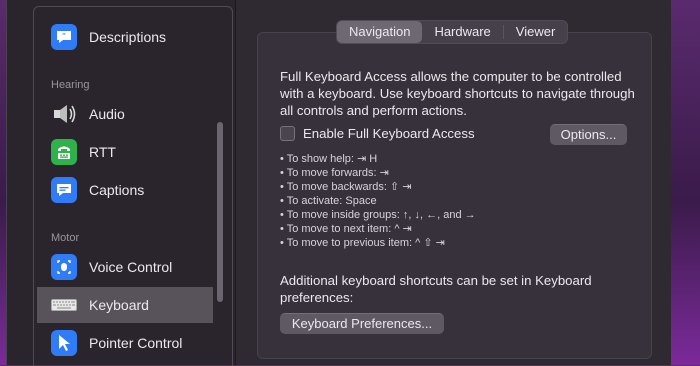  I want to click on sidebar-item-label: Audio, so click(107, 114).